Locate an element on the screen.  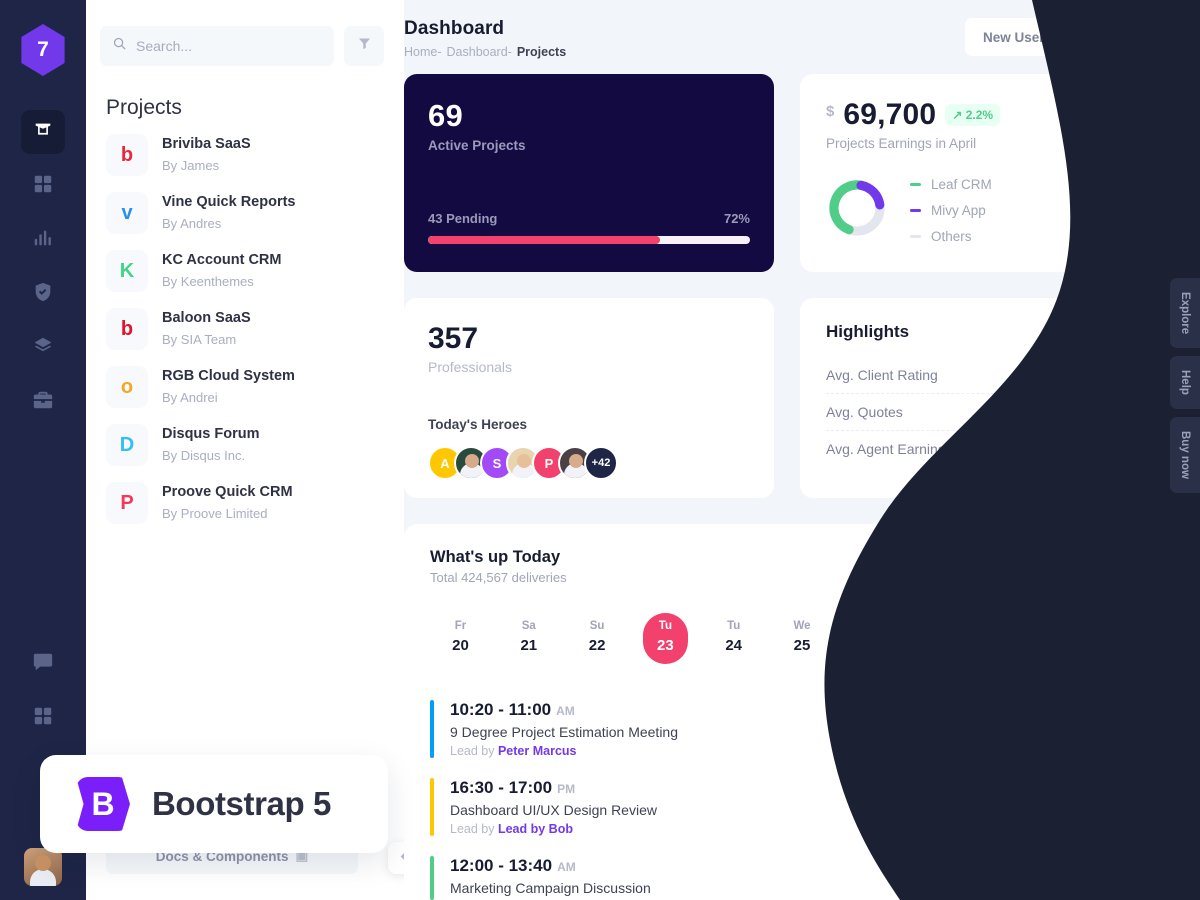
day-number: 21 is located at coordinates (529, 645).